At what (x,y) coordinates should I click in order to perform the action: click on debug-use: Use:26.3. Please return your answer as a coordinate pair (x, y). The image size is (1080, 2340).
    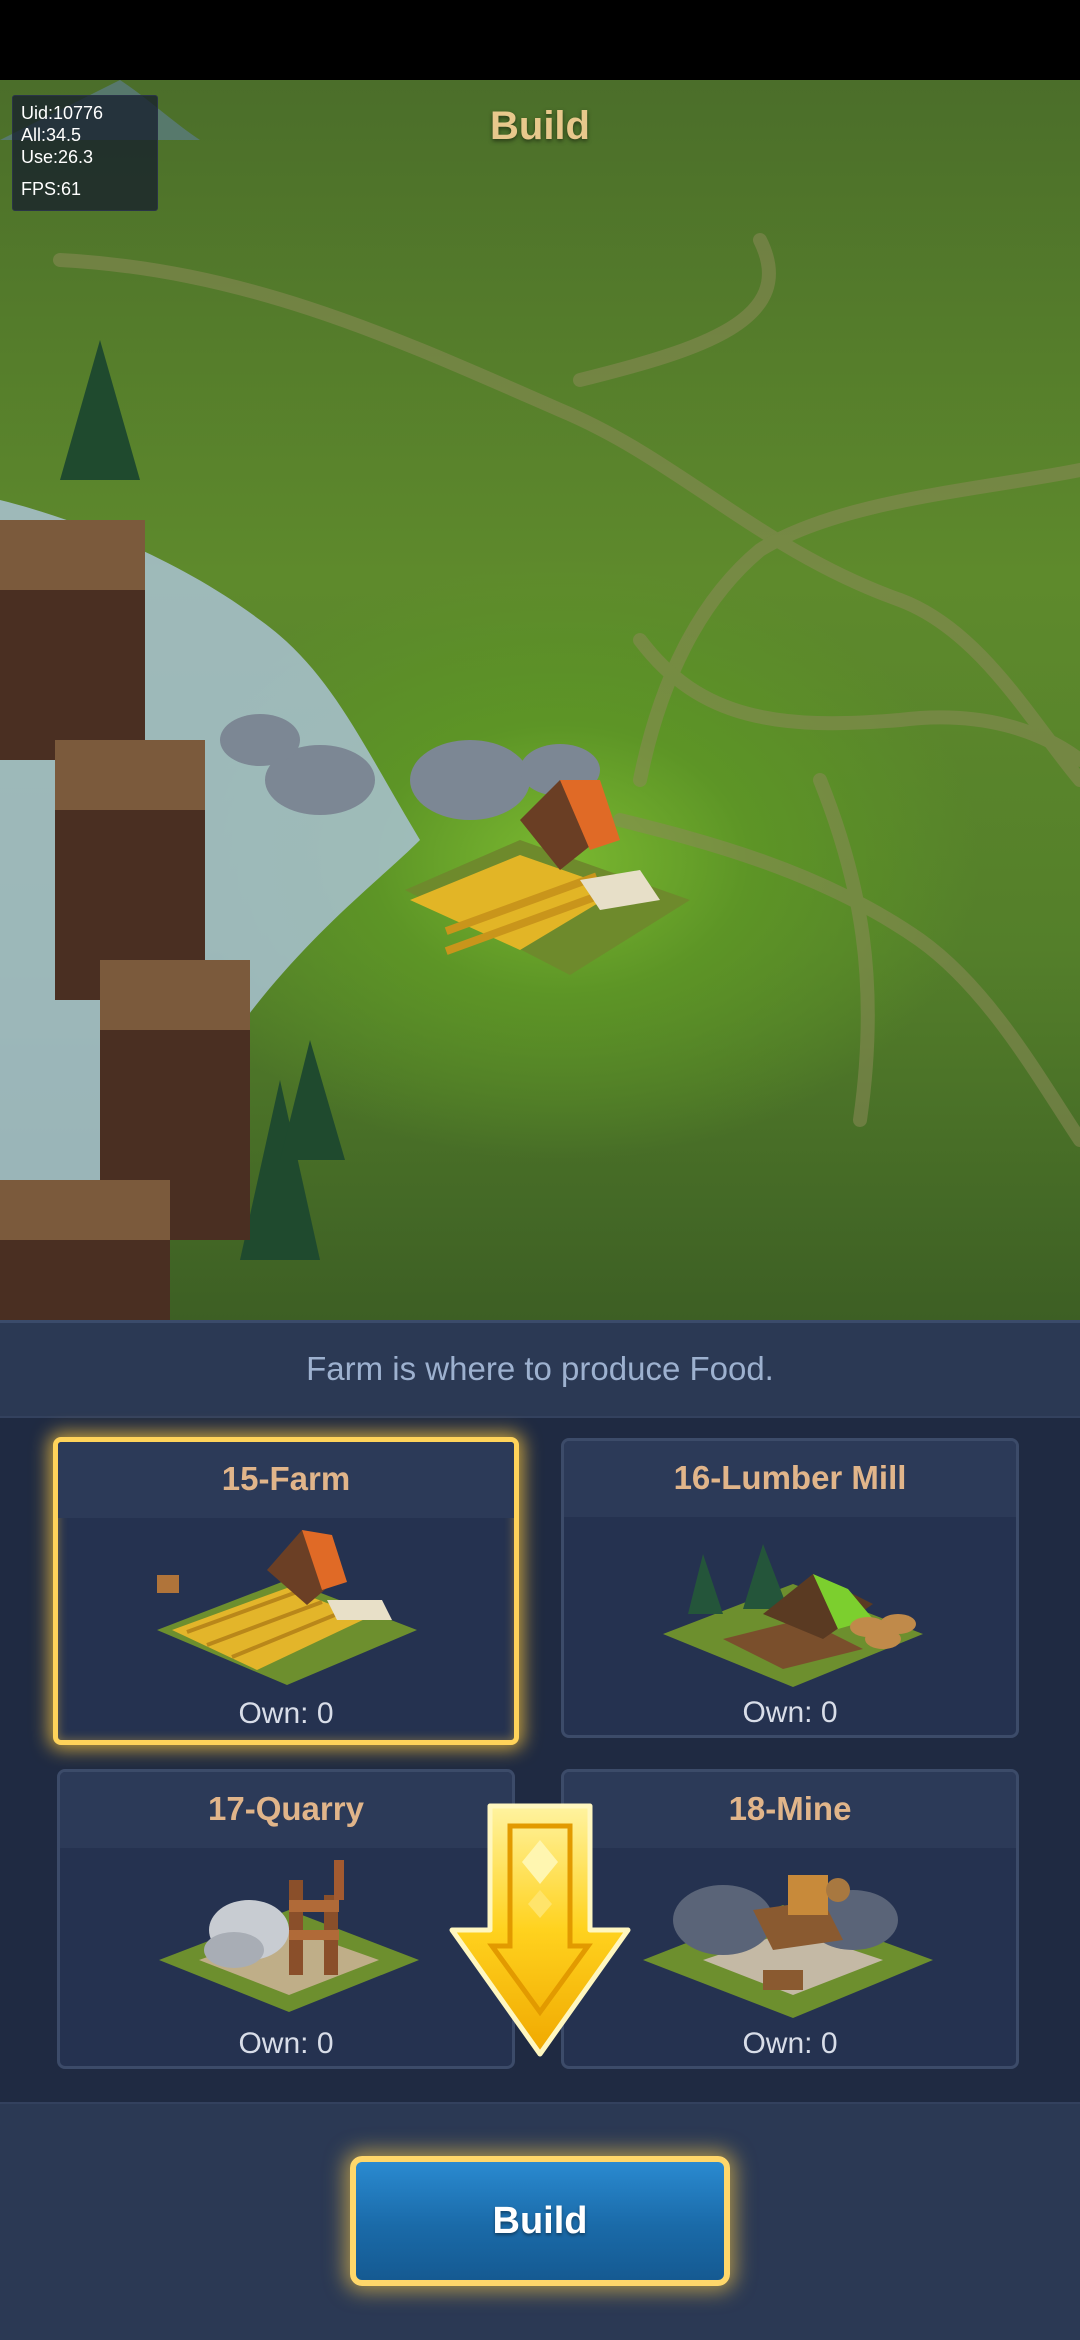
    Looking at the image, I should click on (57, 157).